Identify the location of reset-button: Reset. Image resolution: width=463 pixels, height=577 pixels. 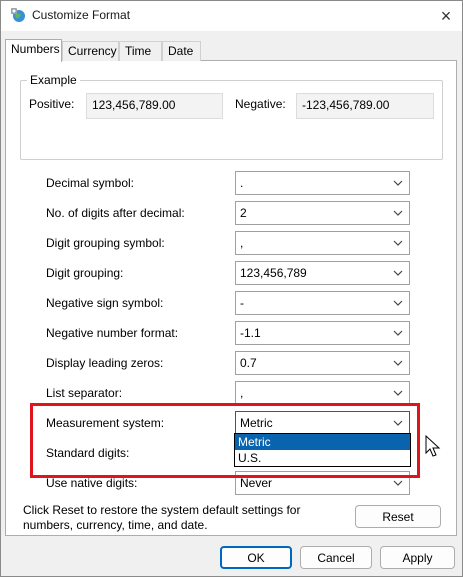
(398, 516).